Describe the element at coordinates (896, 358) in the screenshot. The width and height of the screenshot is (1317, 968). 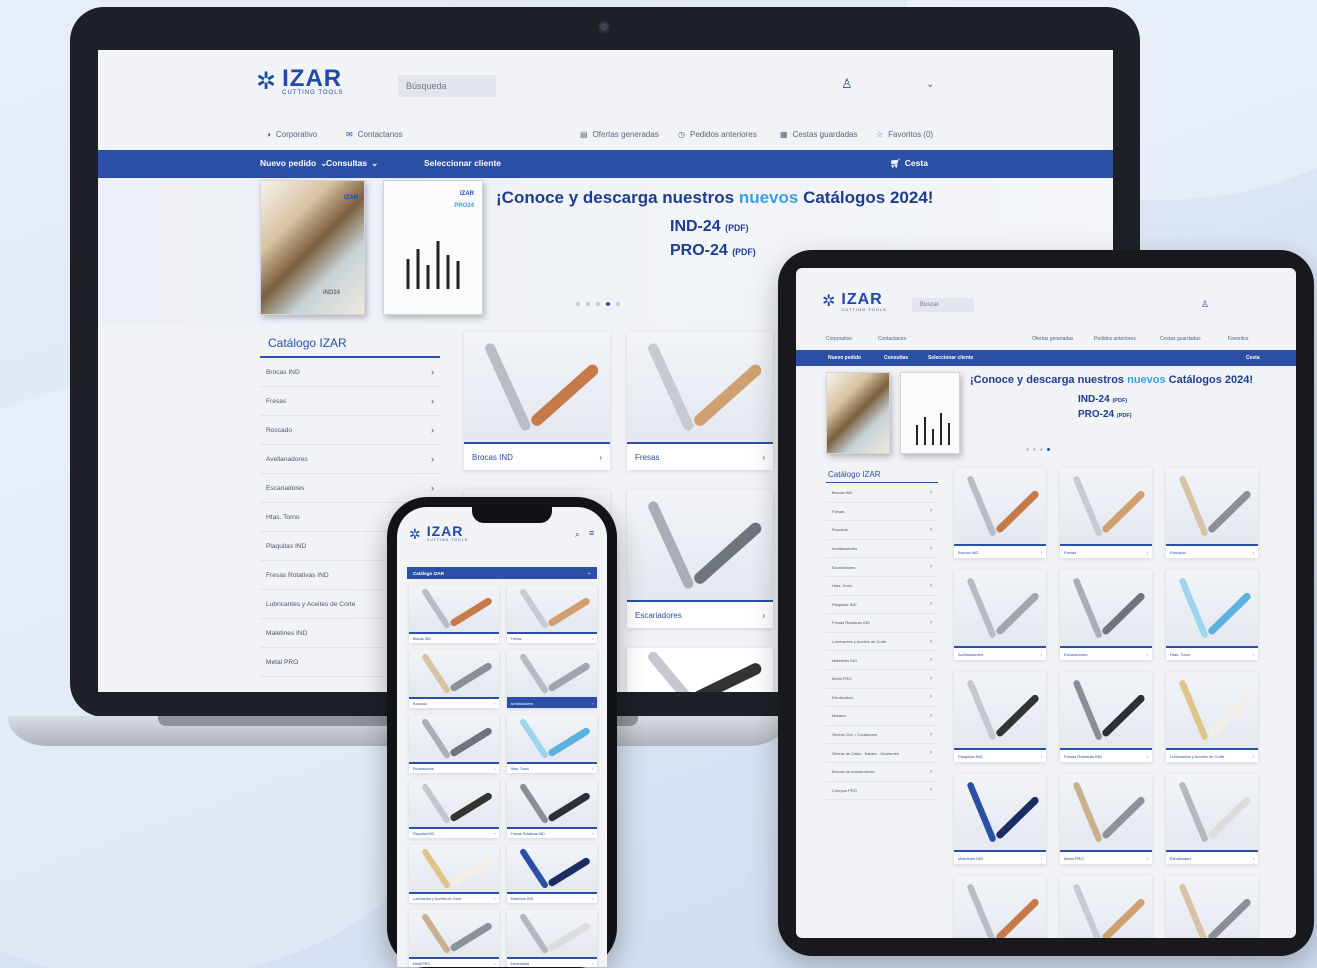
I see `queries-menu: Consultas` at that location.